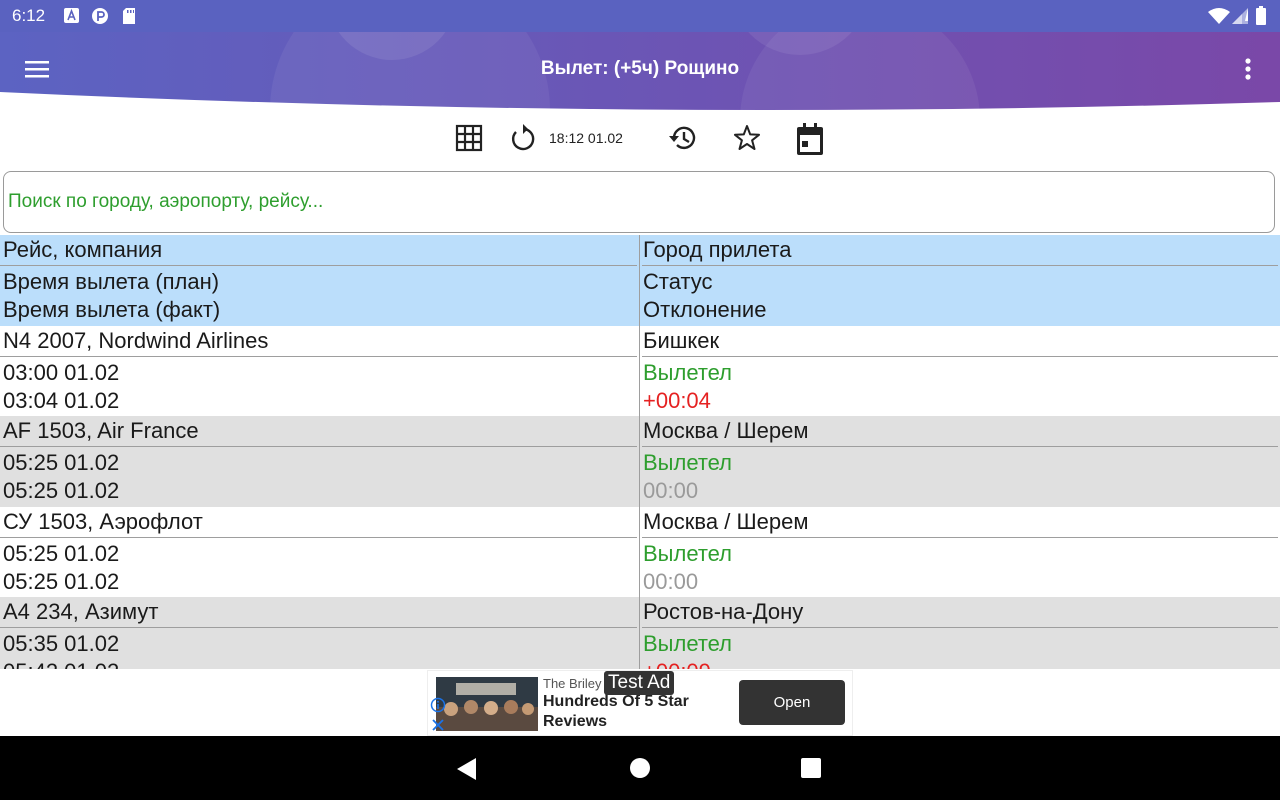 The width and height of the screenshot is (1280, 800). Describe the element at coordinates (1261, 15) in the screenshot. I see `battery-icon` at that location.